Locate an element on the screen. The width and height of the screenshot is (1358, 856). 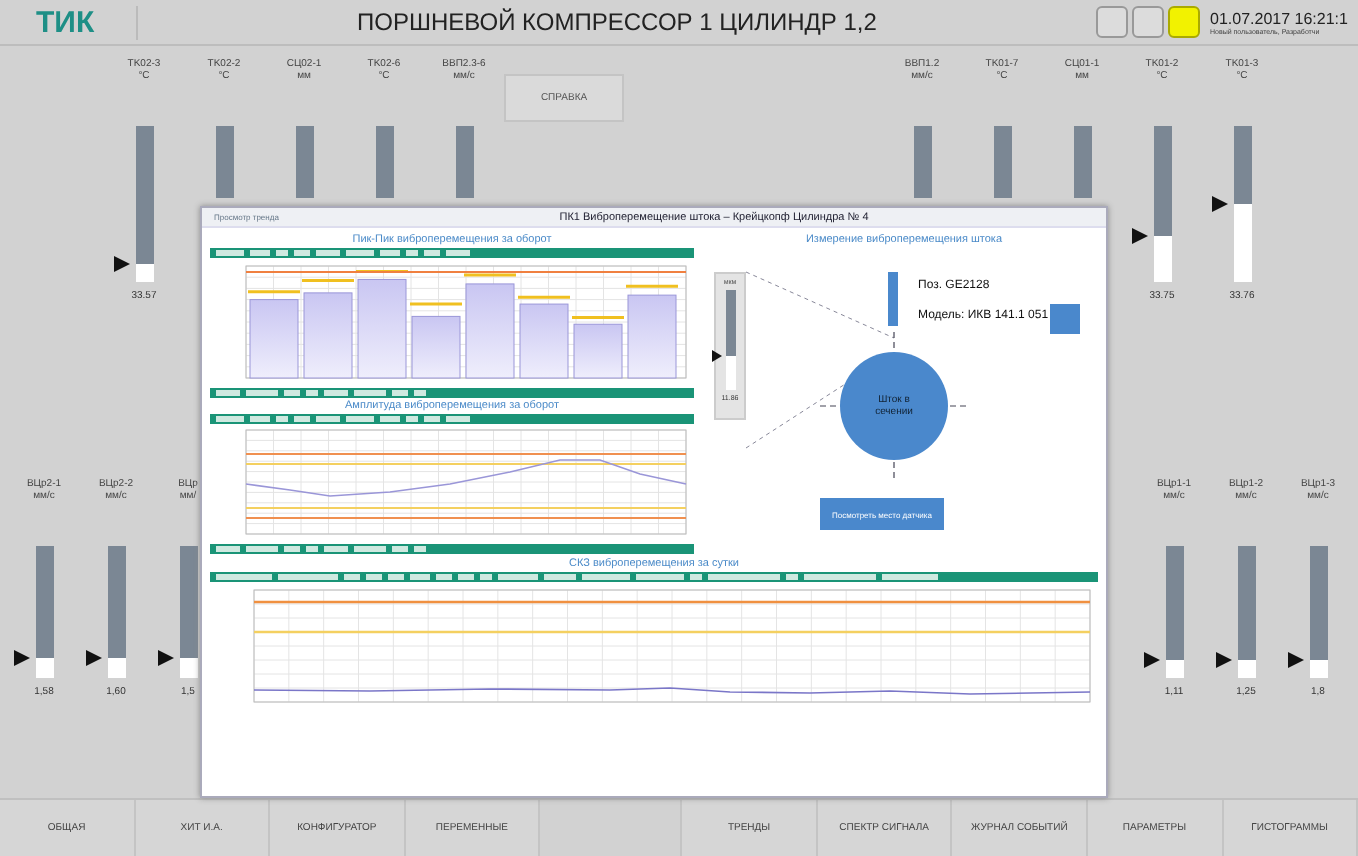
date-time: 01.07.2017 16:21:1 is located at coordinates (1280, 18).